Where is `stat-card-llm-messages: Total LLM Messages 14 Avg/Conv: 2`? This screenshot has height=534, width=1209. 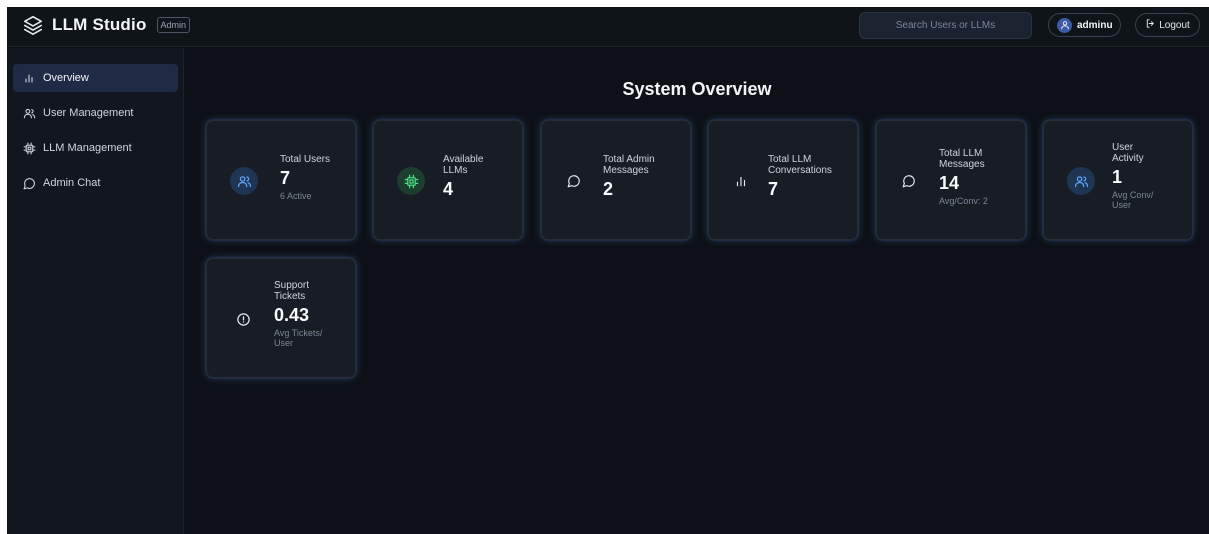
stat-card-llm-messages: Total LLM Messages 14 Avg/Conv: 2 is located at coordinates (951, 180).